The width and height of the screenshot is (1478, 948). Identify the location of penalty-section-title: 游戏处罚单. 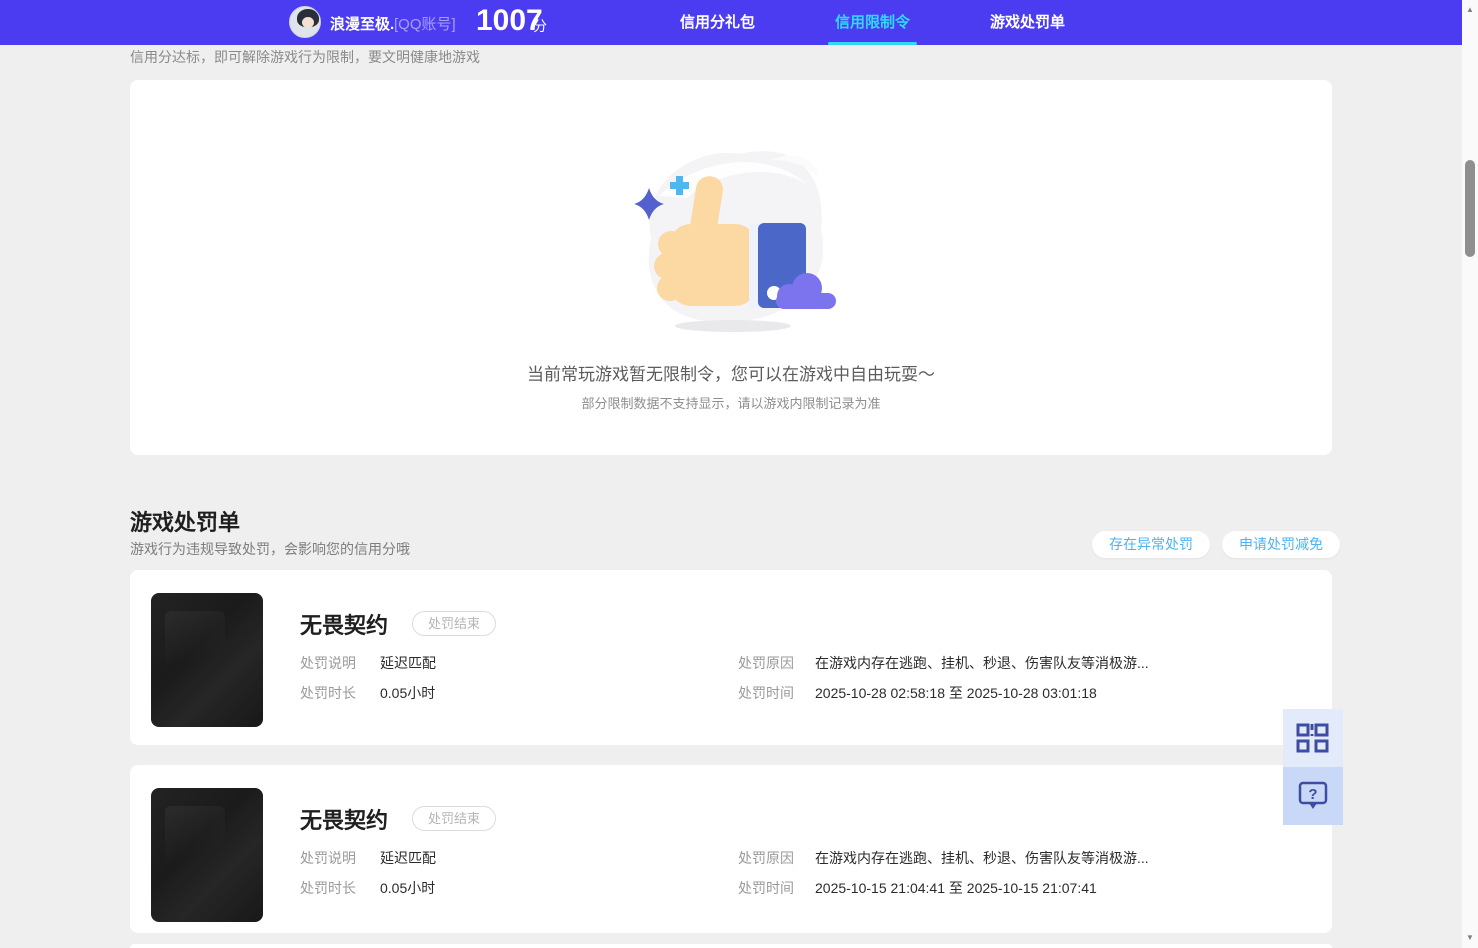
(185, 522).